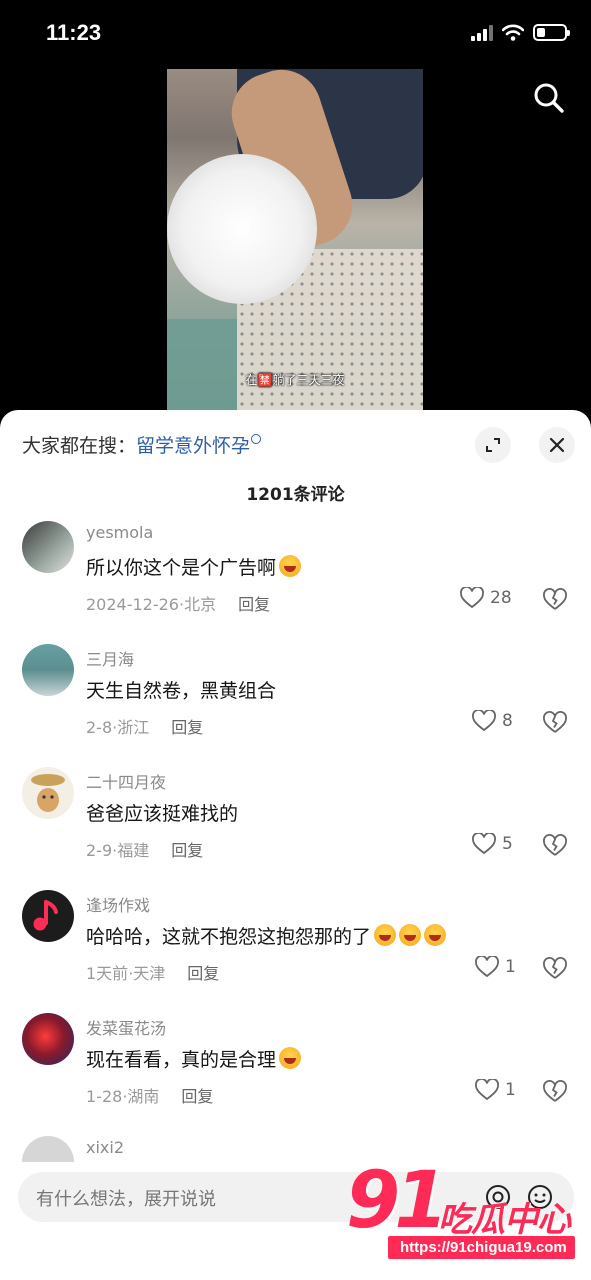 Image resolution: width=591 pixels, height=1280 pixels. I want to click on comment-item: yesmola 所以你这个是个广告啊 2024-12-26·北京 回复 28, so click(295, 581).